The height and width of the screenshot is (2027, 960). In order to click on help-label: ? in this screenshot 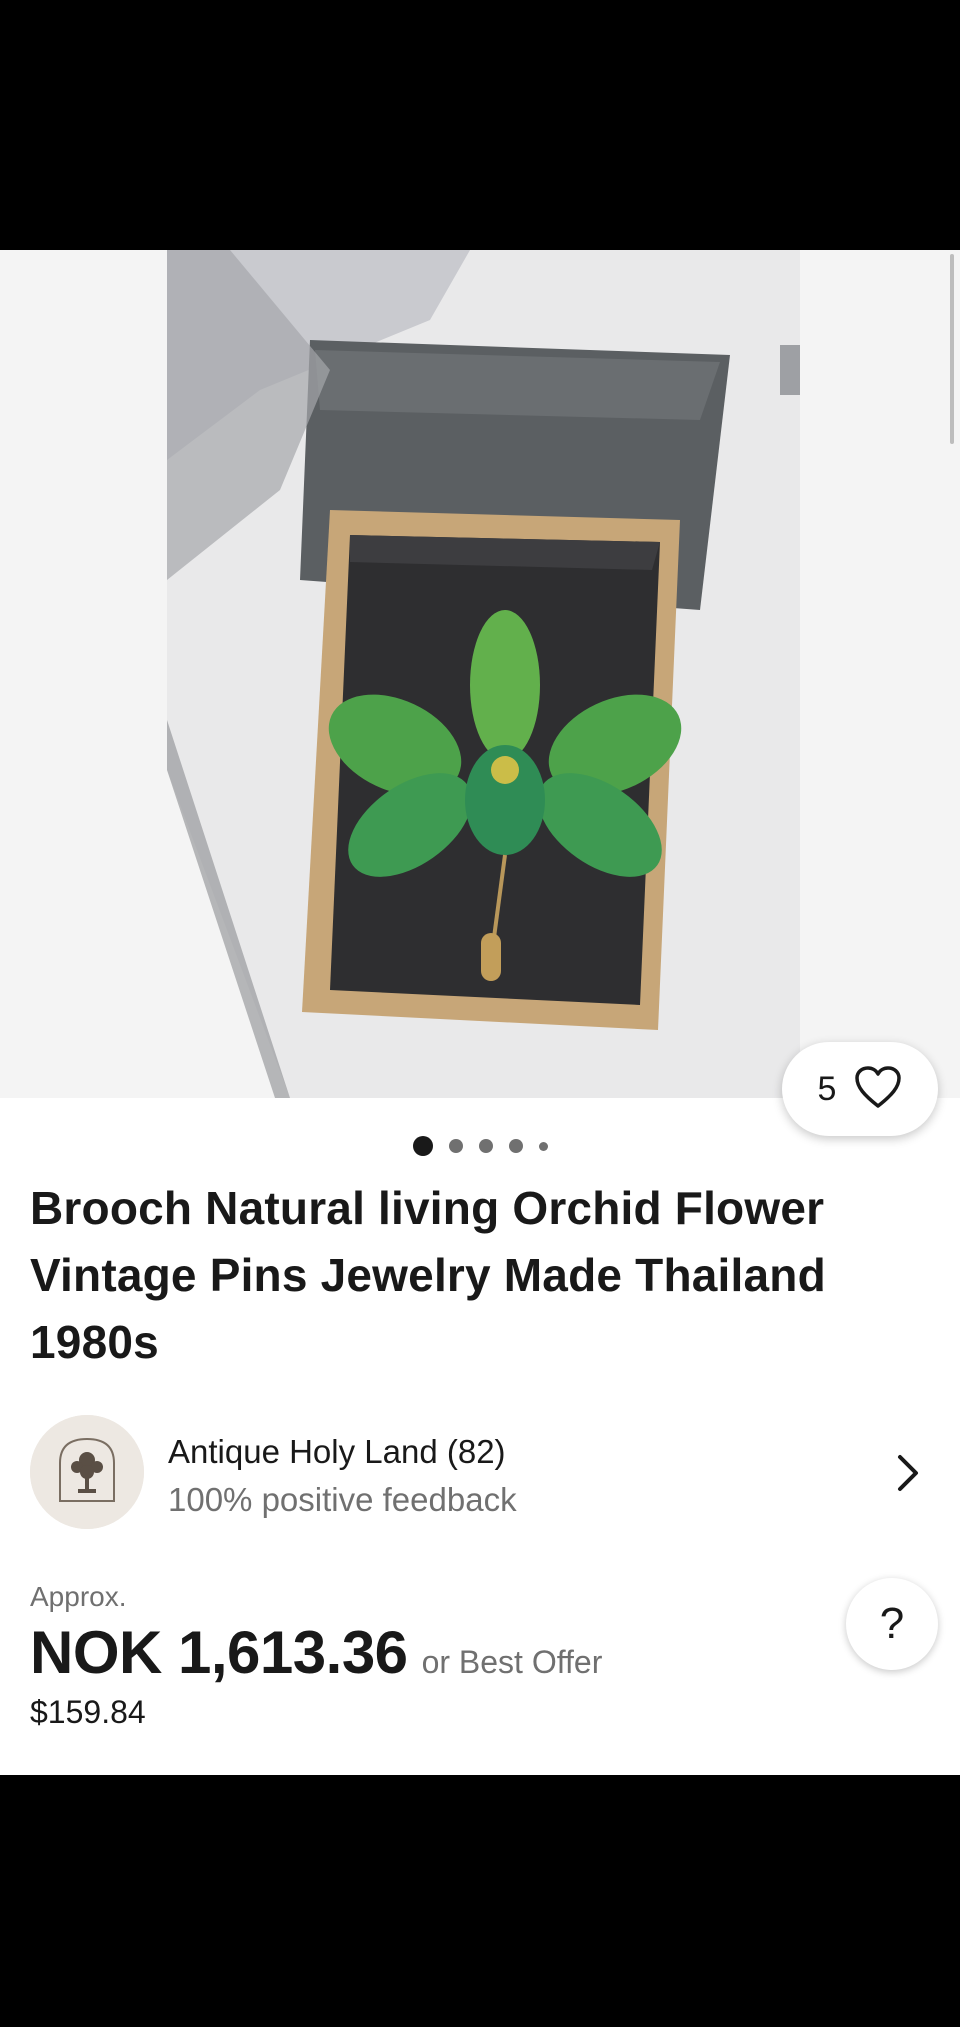, I will do `click(892, 1623)`.